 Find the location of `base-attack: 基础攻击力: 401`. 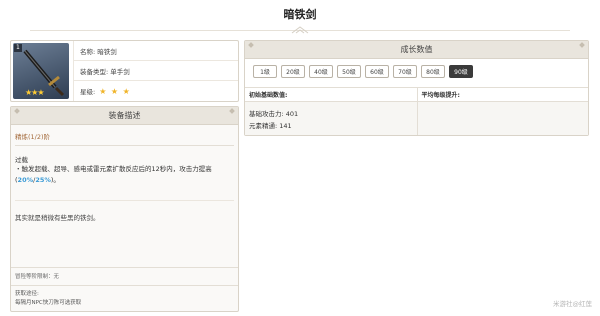

base-attack: 基础攻击力: 401 is located at coordinates (274, 114).